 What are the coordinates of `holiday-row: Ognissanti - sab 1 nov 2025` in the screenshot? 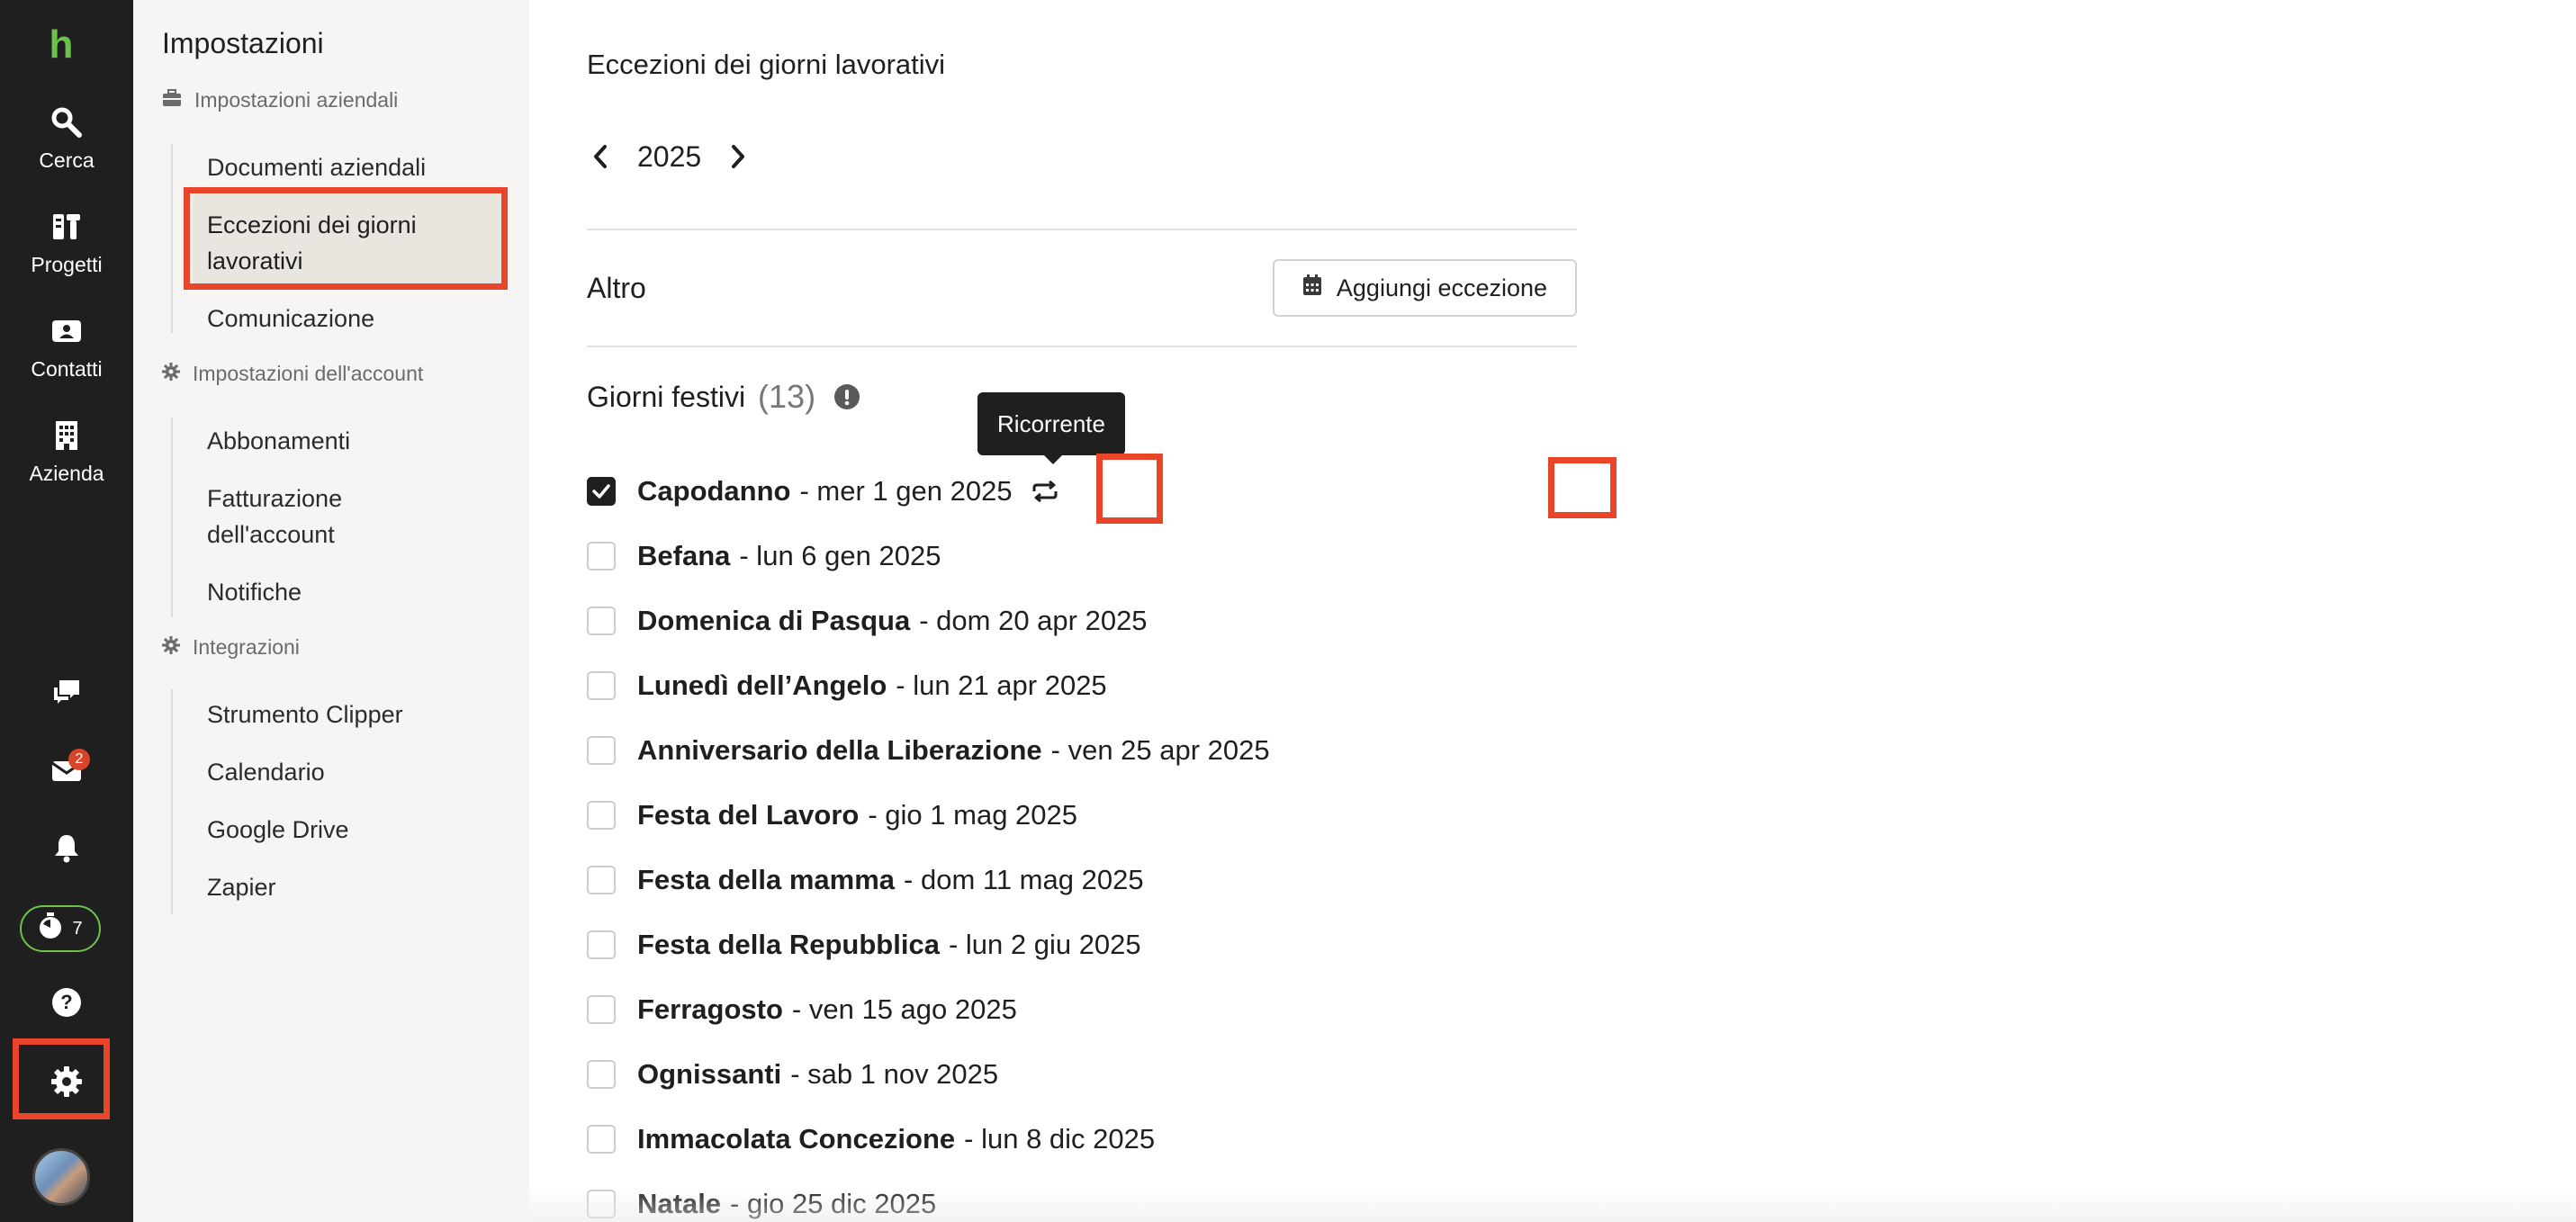 It's located at (792, 1075).